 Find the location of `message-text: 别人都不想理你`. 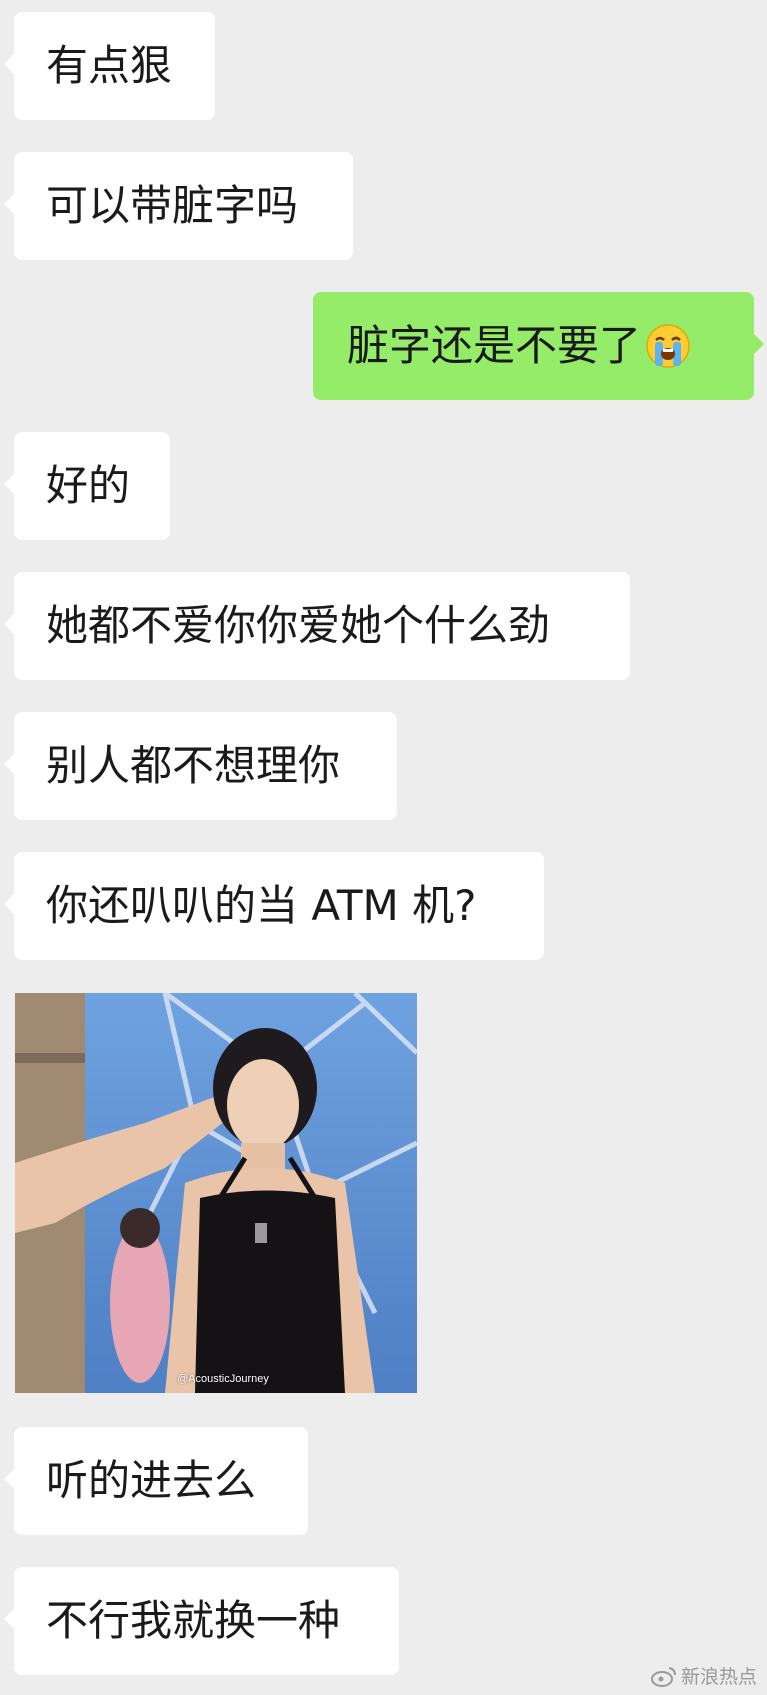

message-text: 别人都不想理你 is located at coordinates (193, 765).